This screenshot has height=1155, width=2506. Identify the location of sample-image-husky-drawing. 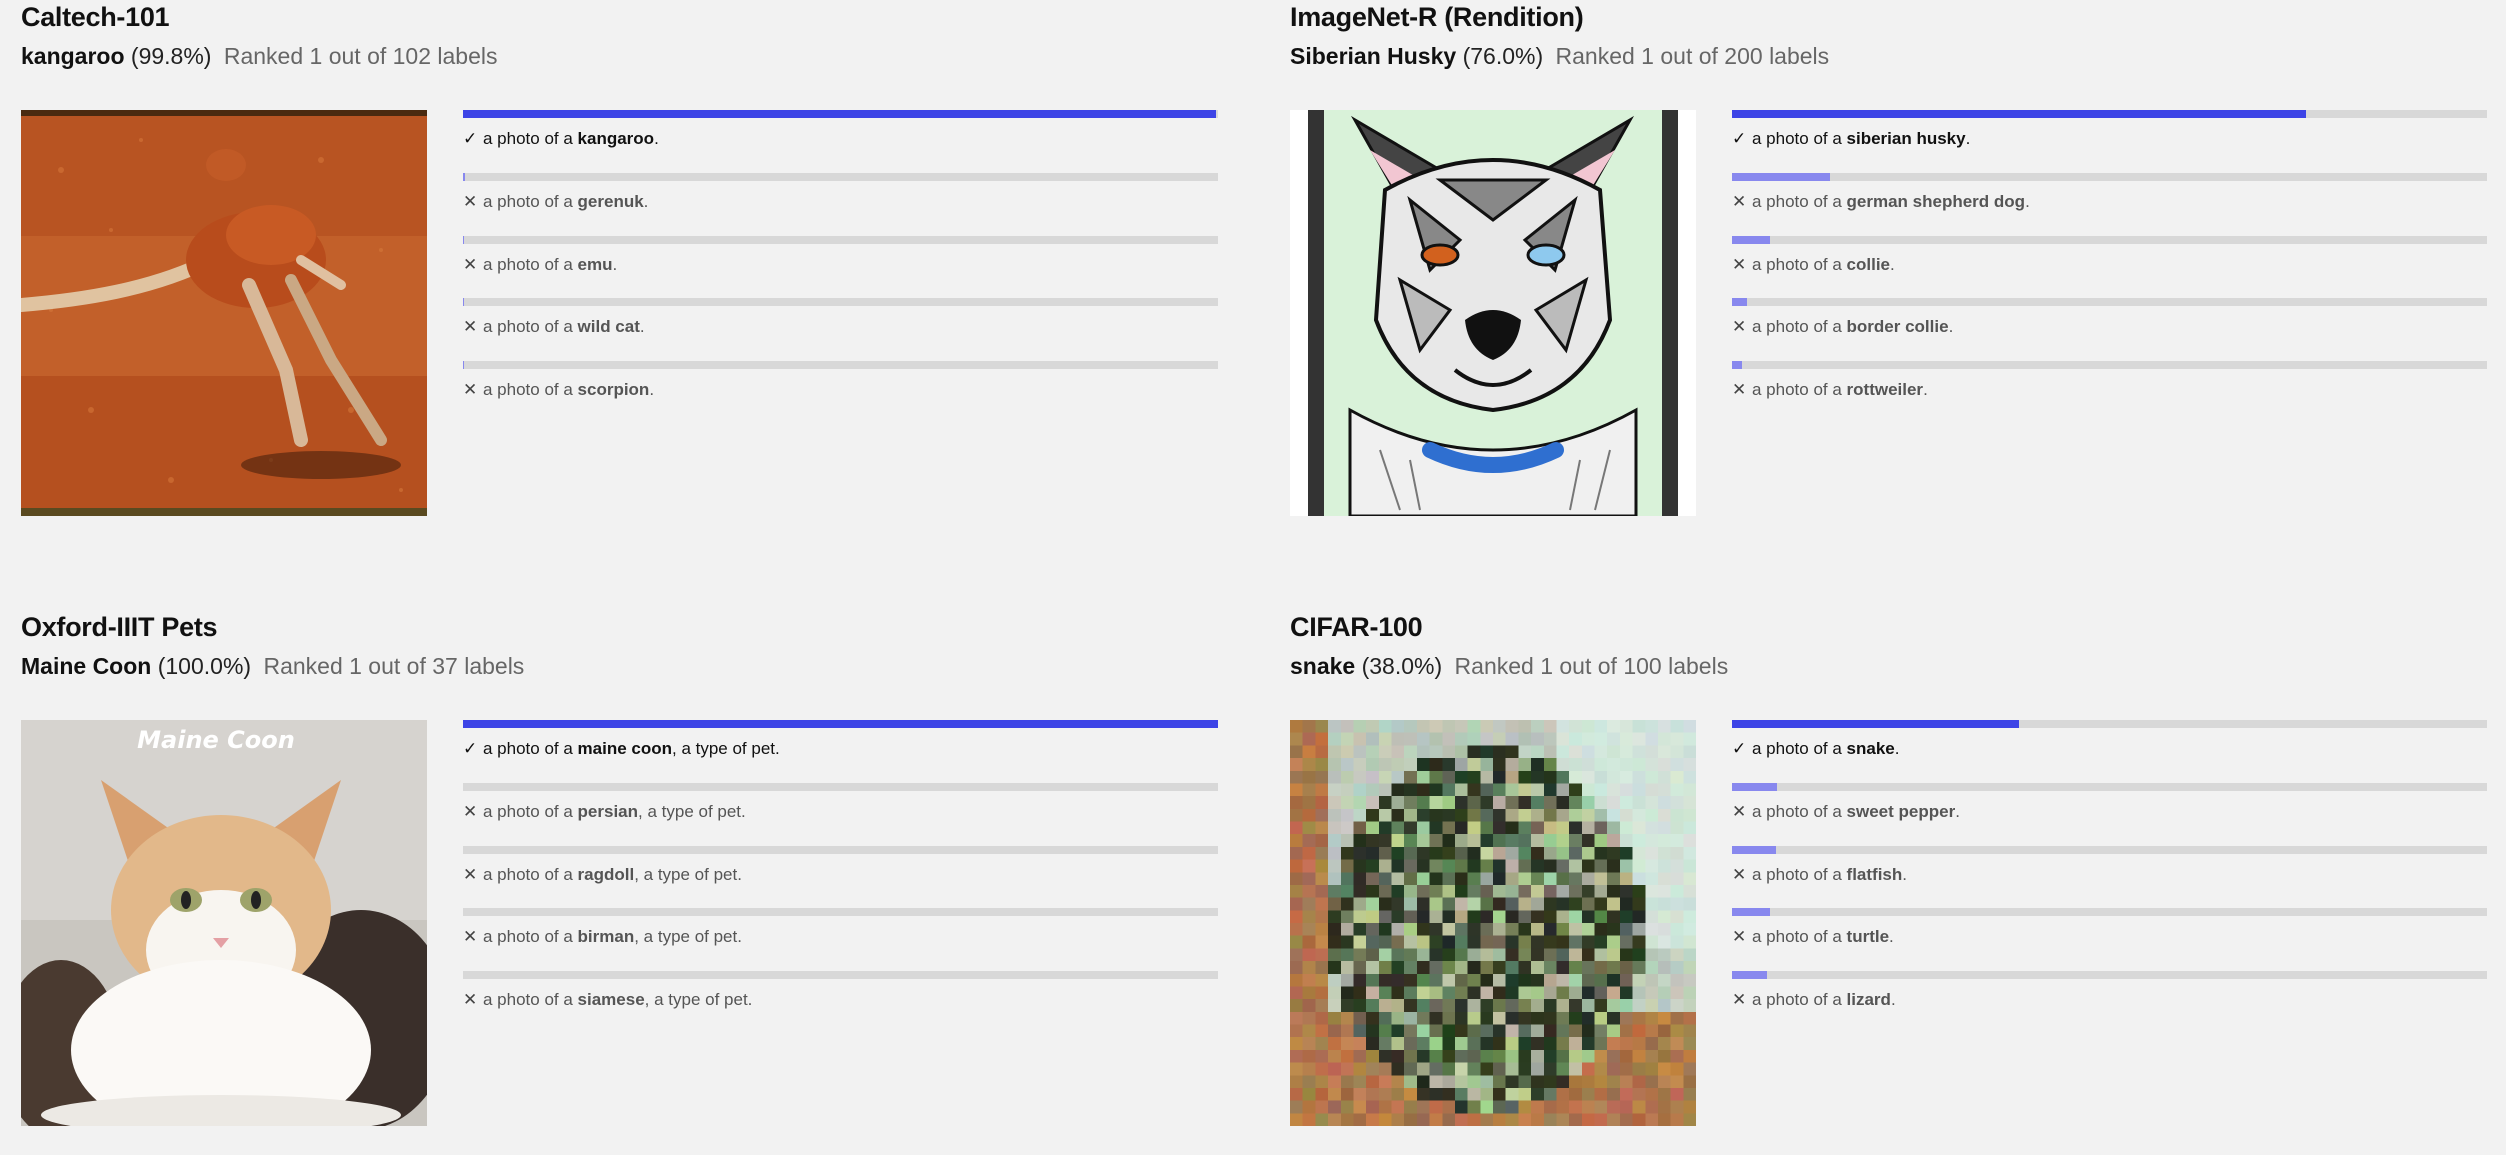
(1493, 313).